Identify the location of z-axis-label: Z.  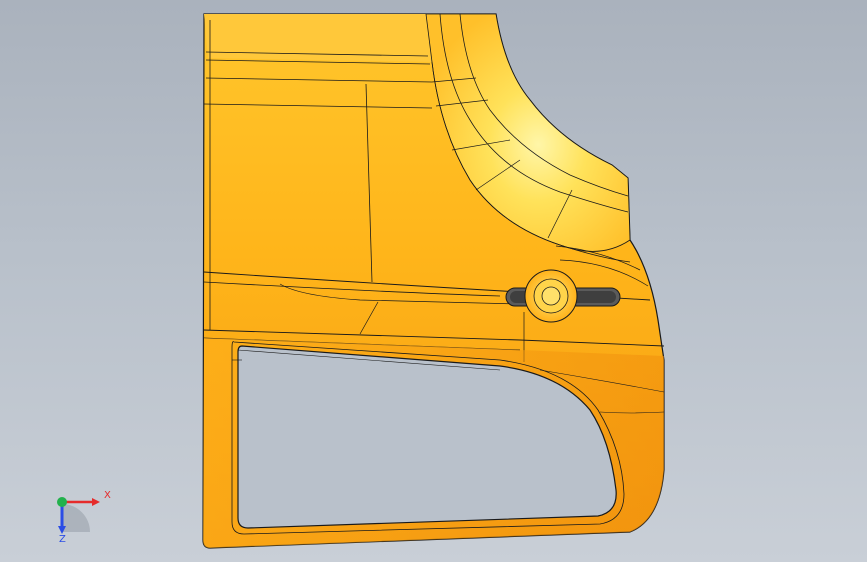
(62, 539).